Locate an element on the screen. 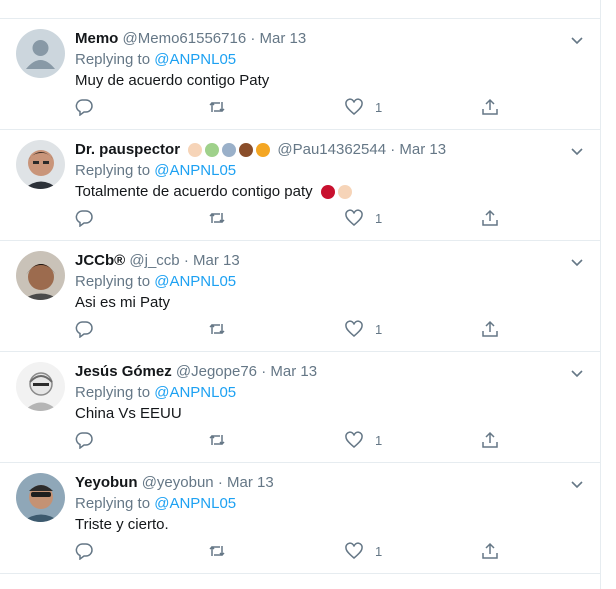  user-photo is located at coordinates (40, 497).